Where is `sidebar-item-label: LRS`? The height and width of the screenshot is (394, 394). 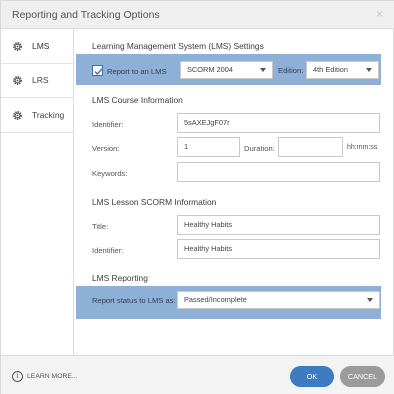
sidebar-item-label: LRS is located at coordinates (40, 80).